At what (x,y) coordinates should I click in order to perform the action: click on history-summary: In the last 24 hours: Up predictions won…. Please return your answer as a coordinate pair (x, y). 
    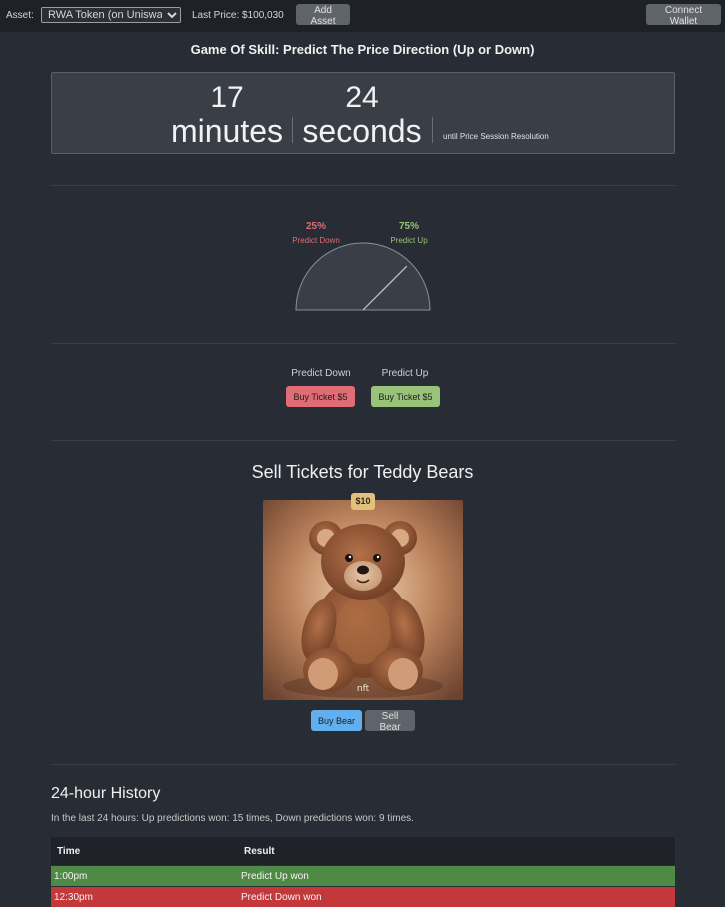
    Looking at the image, I should click on (232, 818).